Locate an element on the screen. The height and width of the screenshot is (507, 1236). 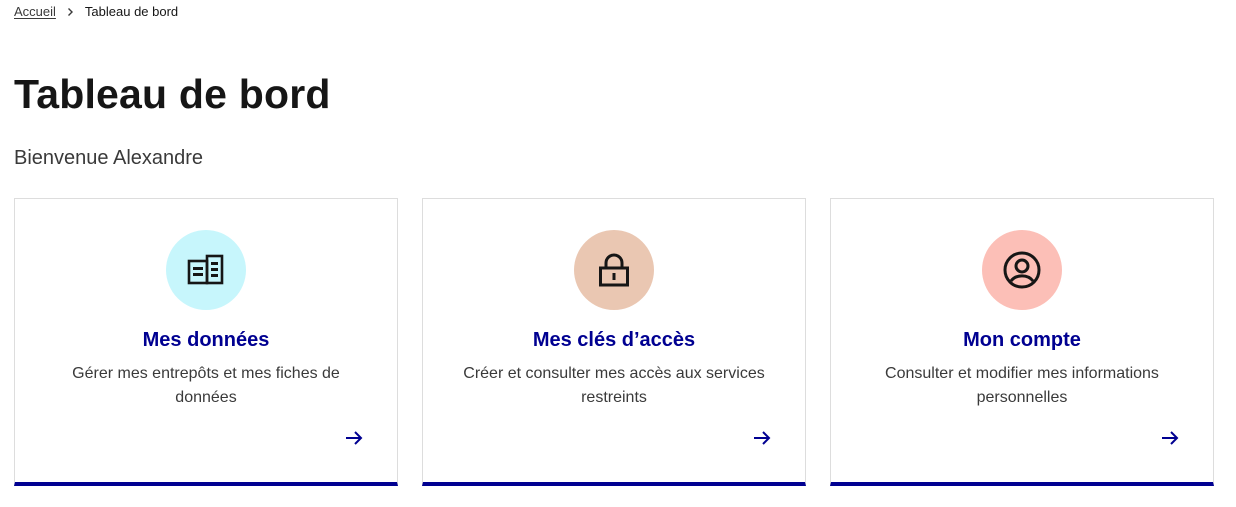
breadcrumb-current: Tableau de bord is located at coordinates (131, 11).